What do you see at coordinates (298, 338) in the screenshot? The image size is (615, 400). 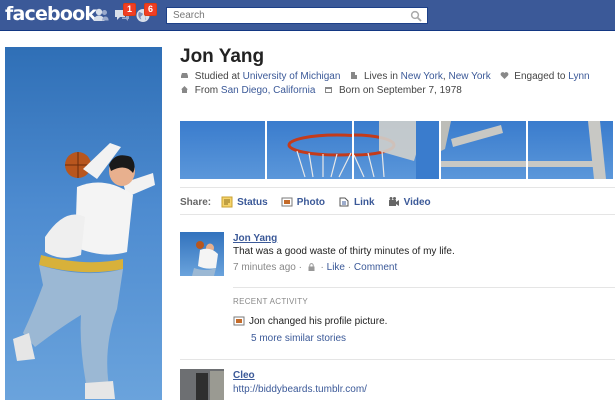 I see `more-similar-stories-link: 5 more similar stories` at bounding box center [298, 338].